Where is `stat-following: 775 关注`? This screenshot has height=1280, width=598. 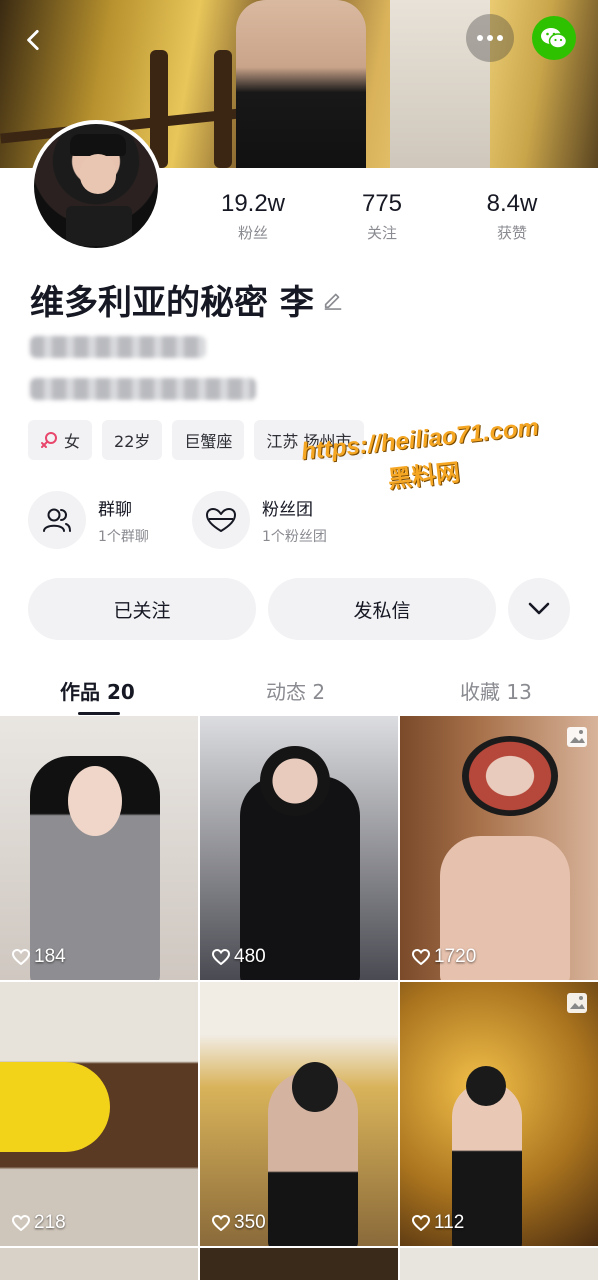
stat-following: 775 关注 is located at coordinates (382, 216).